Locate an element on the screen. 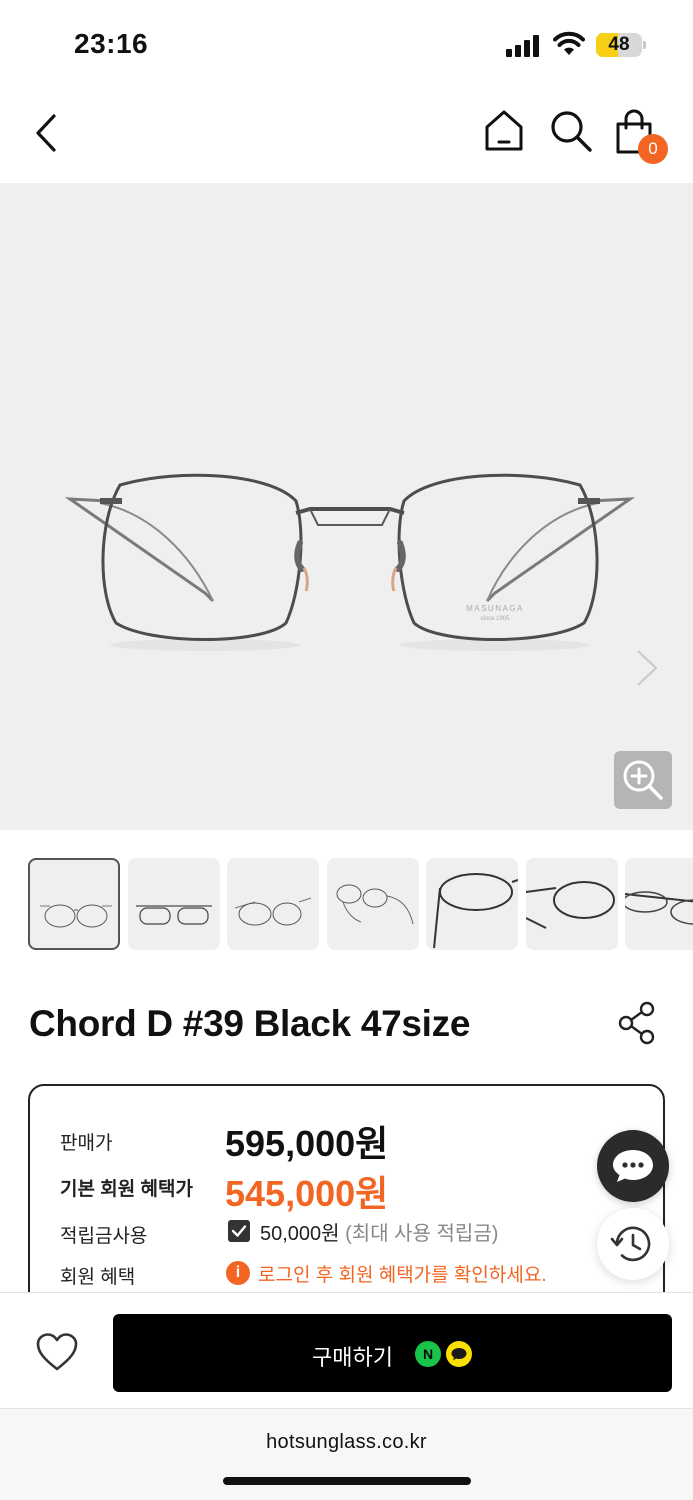 Image resolution: width=693 pixels, height=1500 pixels. recent-history-button is located at coordinates (633, 1244).